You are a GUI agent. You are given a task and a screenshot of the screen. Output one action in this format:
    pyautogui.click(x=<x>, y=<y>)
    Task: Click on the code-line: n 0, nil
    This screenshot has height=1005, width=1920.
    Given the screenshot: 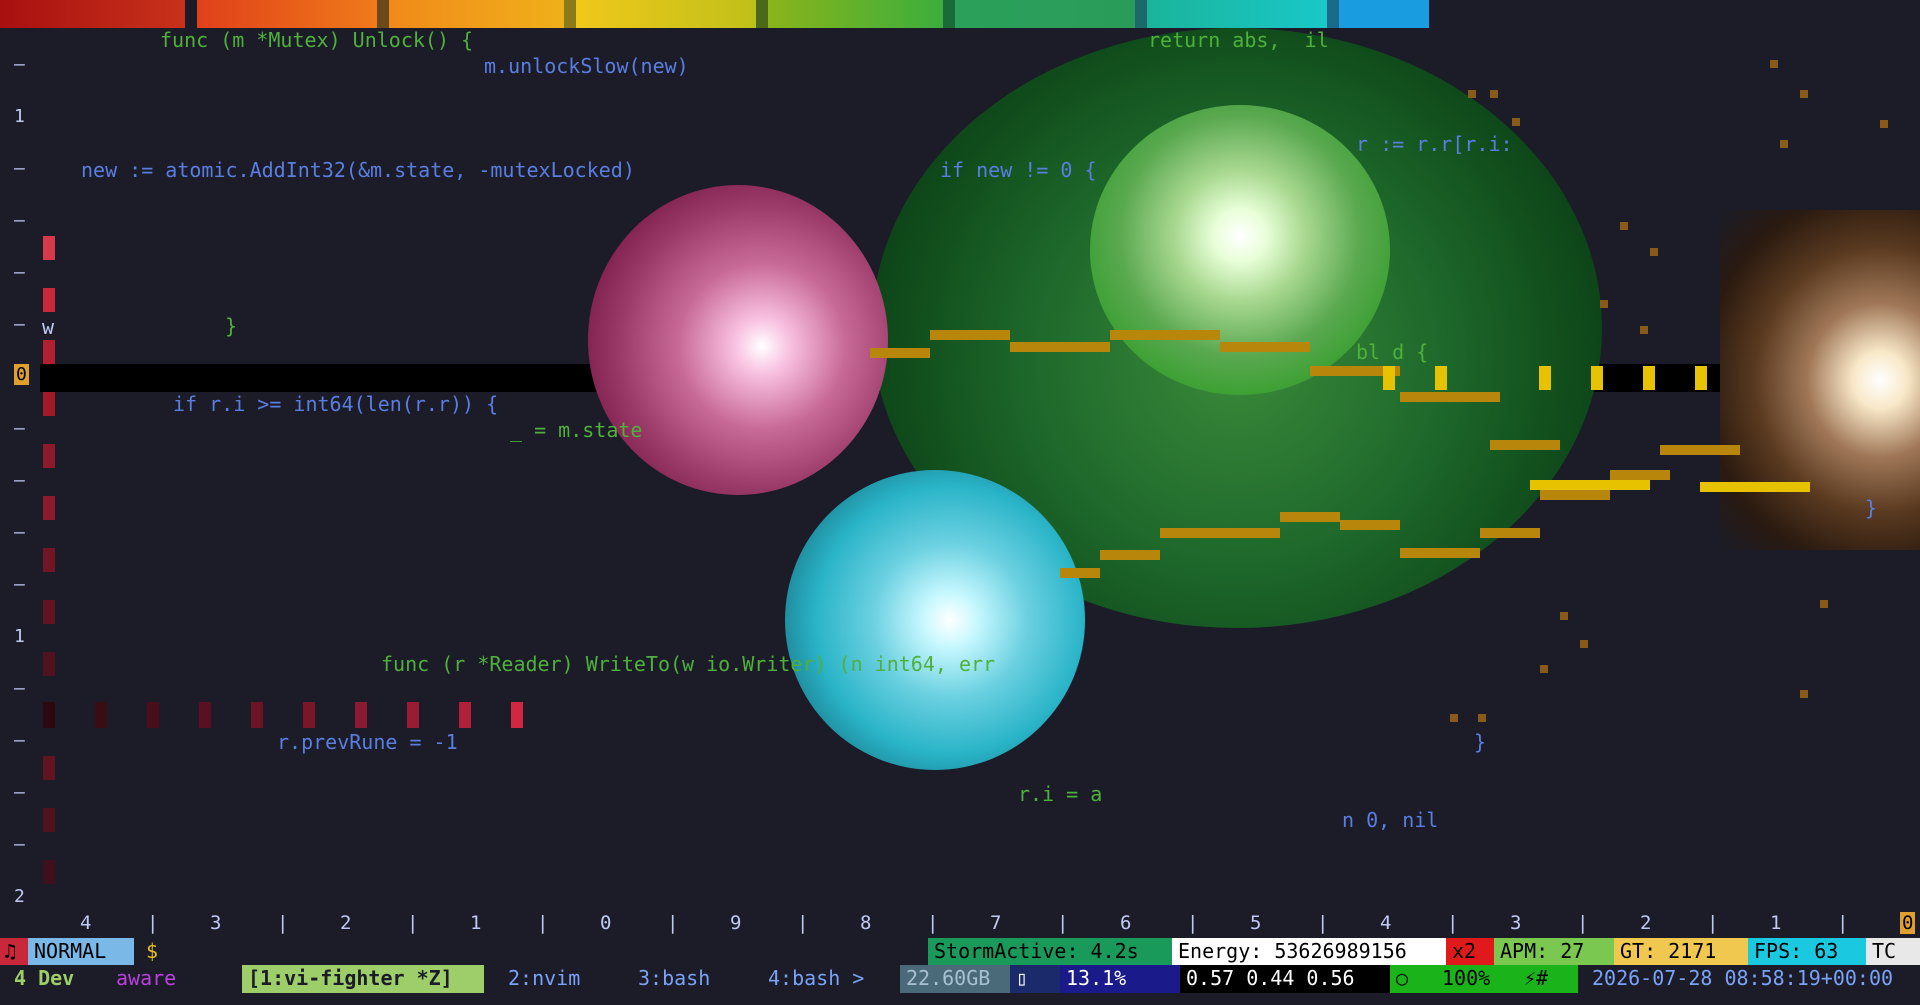 What is the action you would take?
    pyautogui.click(x=1390, y=820)
    